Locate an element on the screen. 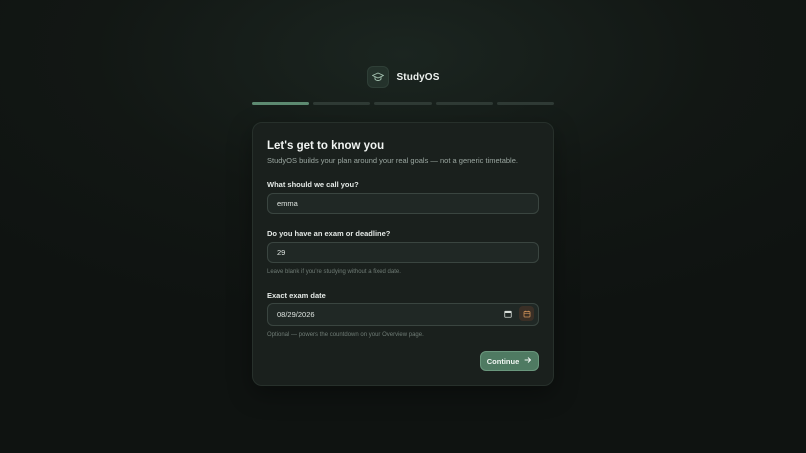 The width and height of the screenshot is (806, 453). graduation-cap-icon is located at coordinates (377, 77).